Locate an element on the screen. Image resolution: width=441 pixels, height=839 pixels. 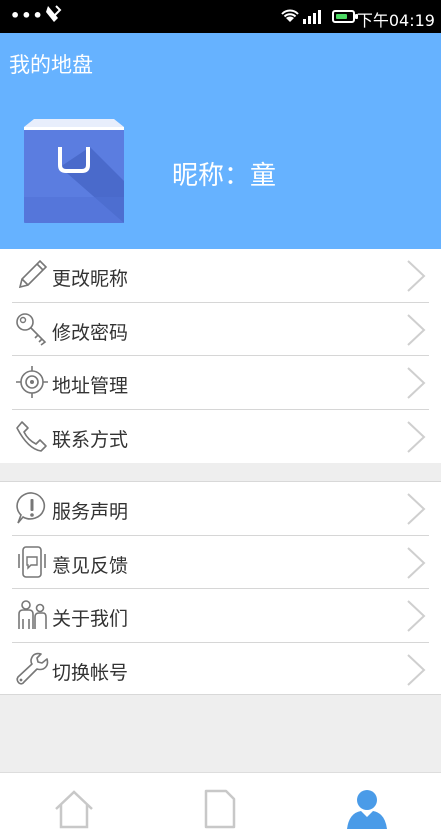
feedback-phone-icon is located at coordinates (32, 562).